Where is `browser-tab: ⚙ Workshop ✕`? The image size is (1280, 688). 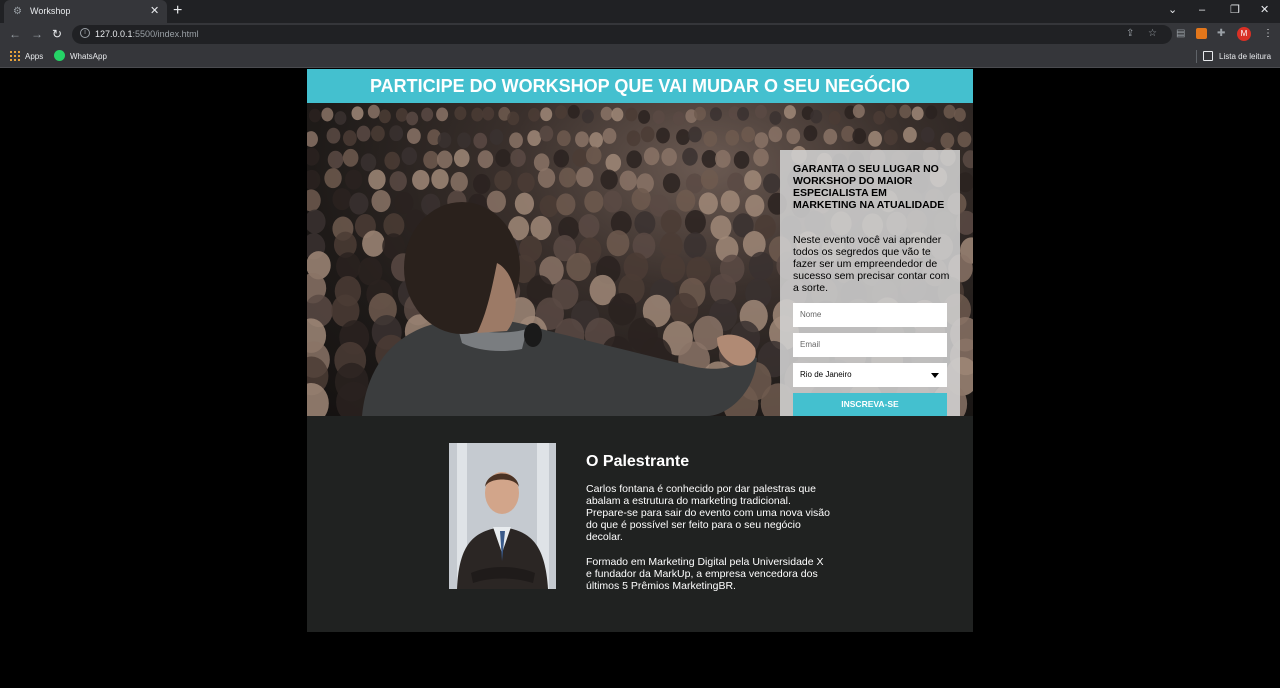
browser-tab: ⚙ Workshop ✕ is located at coordinates (85, 11).